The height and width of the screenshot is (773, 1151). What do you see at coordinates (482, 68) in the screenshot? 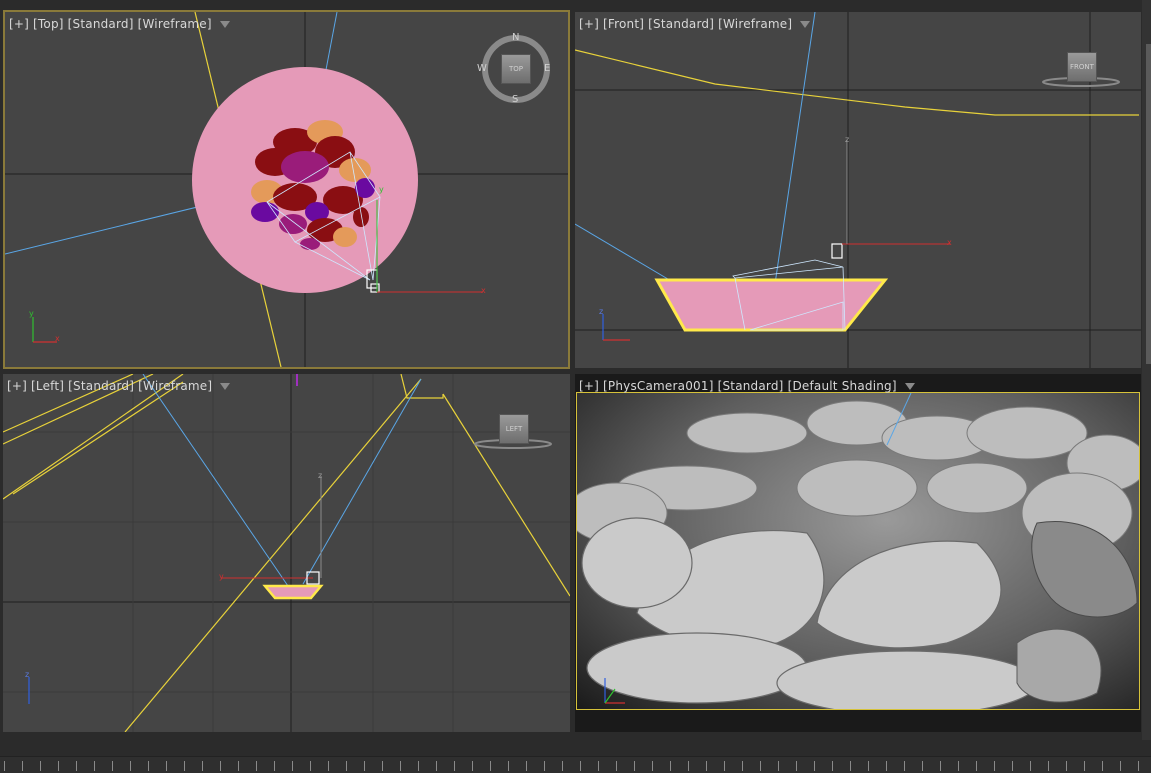
I see `compass-w: W` at bounding box center [482, 68].